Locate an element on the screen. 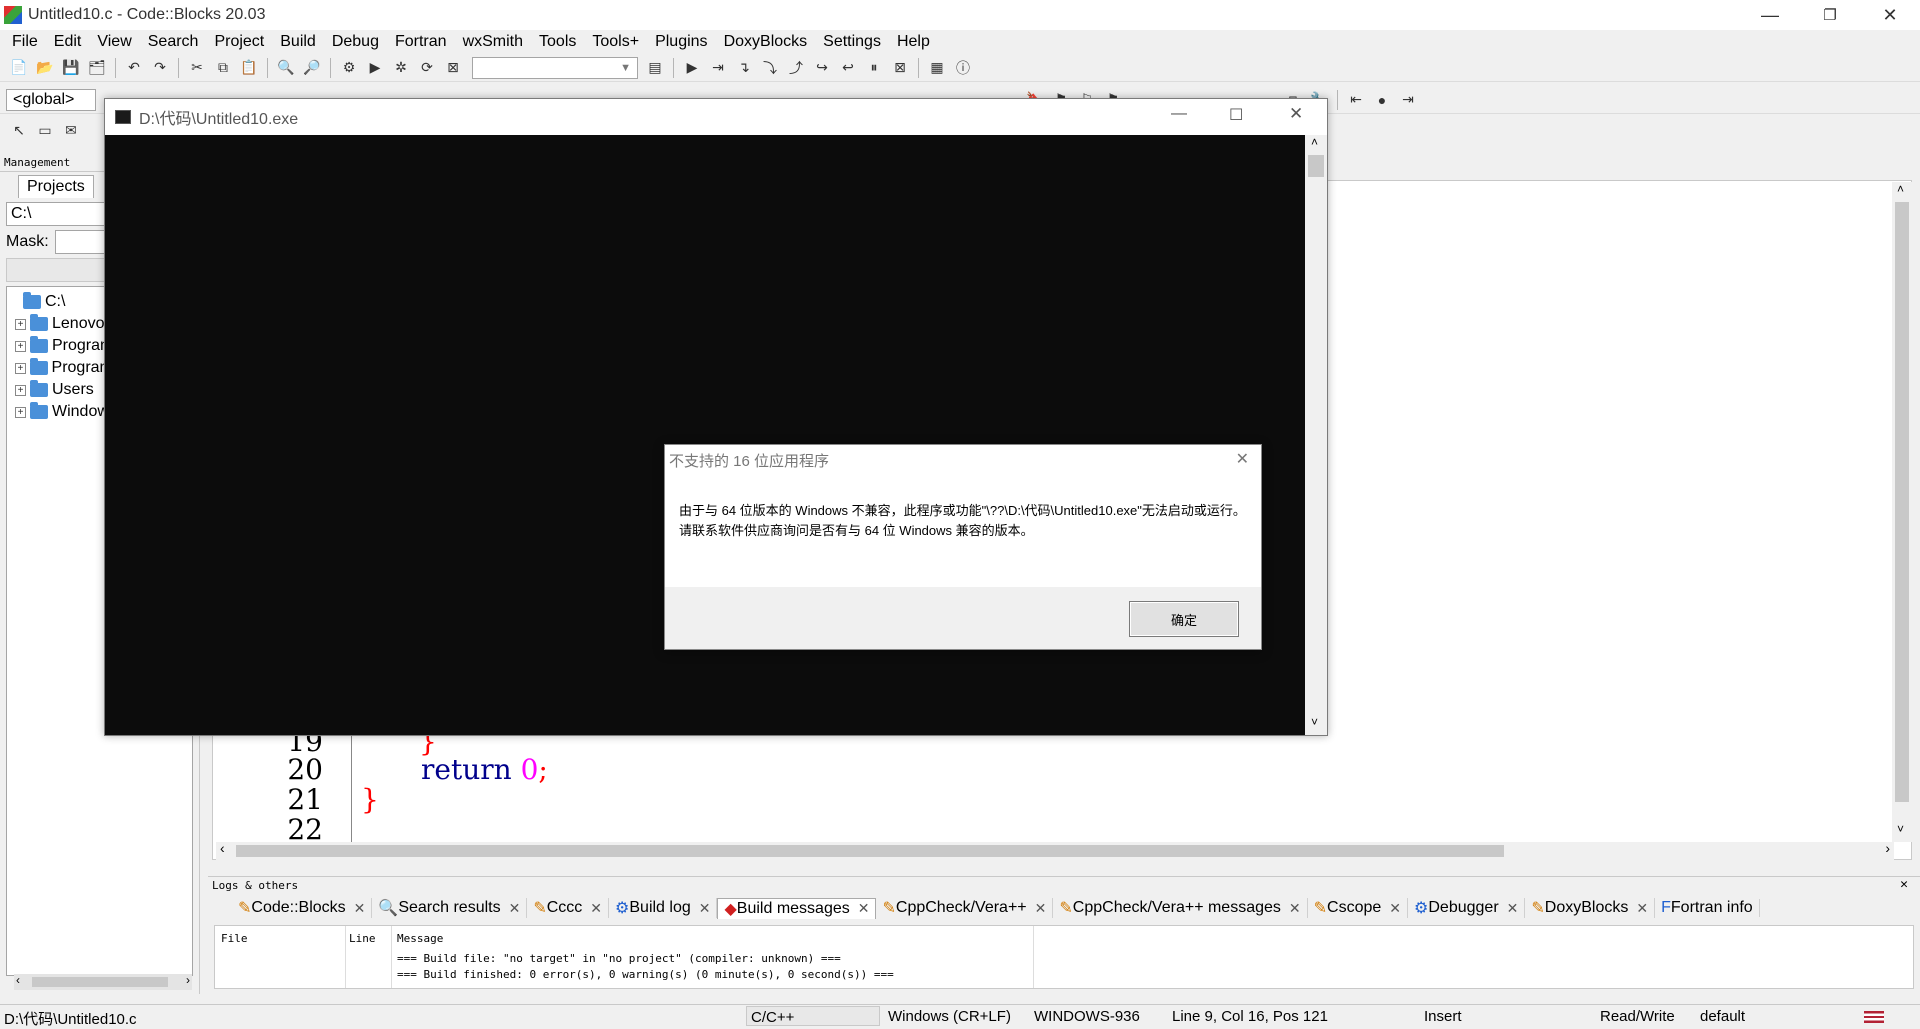  jump-forward-icon: ⇥ is located at coordinates (1408, 100).